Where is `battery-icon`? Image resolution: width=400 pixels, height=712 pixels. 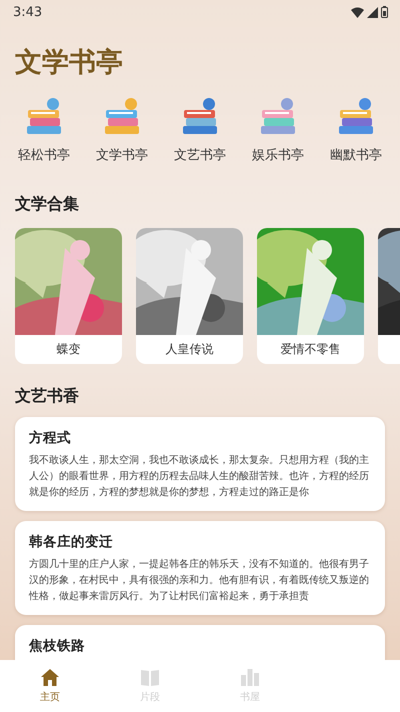 battery-icon is located at coordinates (384, 12).